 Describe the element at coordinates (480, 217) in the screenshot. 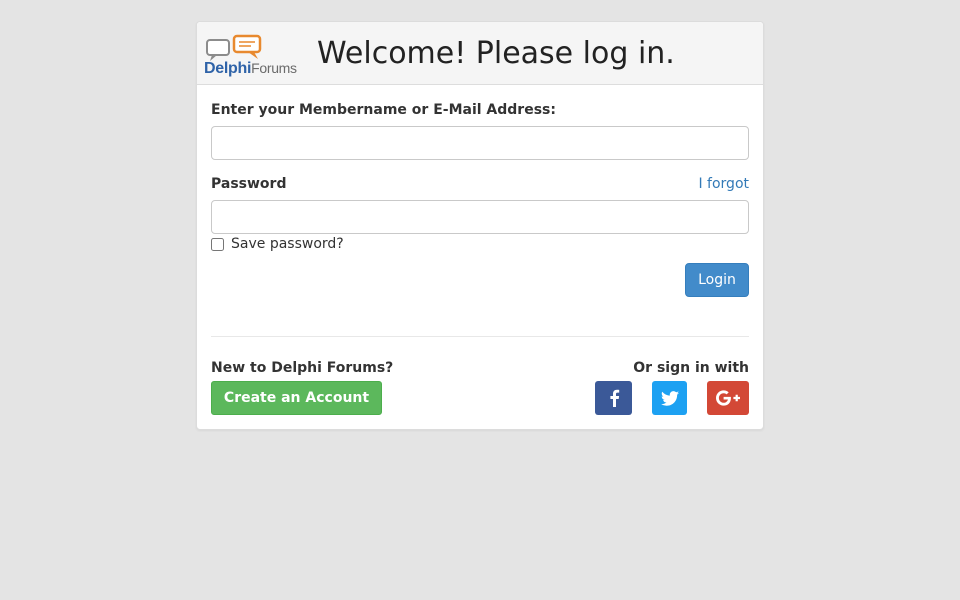

I see `password-input` at that location.